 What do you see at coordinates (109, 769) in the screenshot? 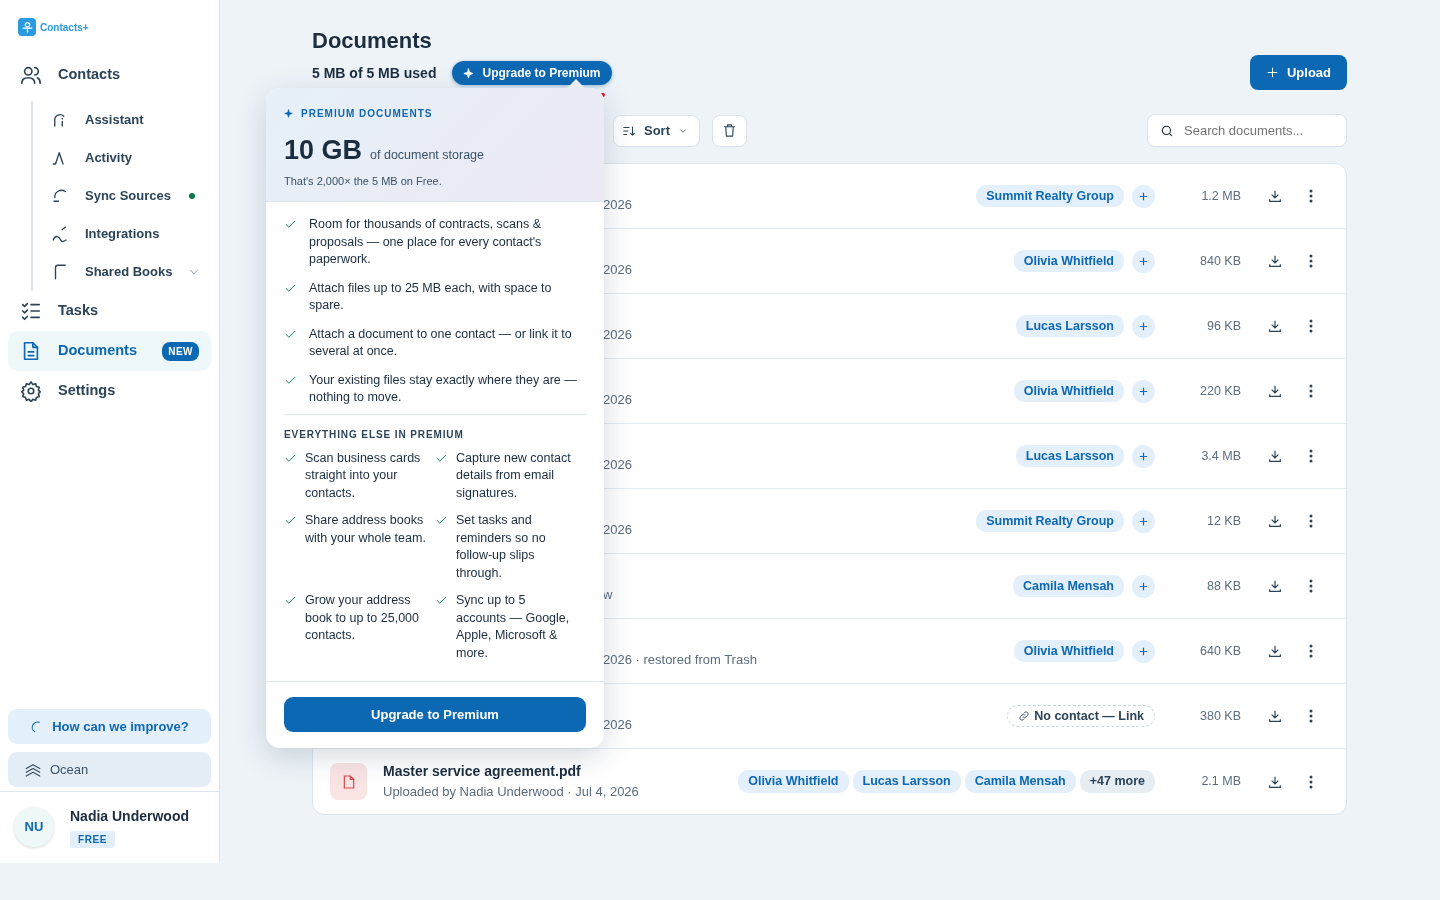
I see `theme-button: Ocean` at bounding box center [109, 769].